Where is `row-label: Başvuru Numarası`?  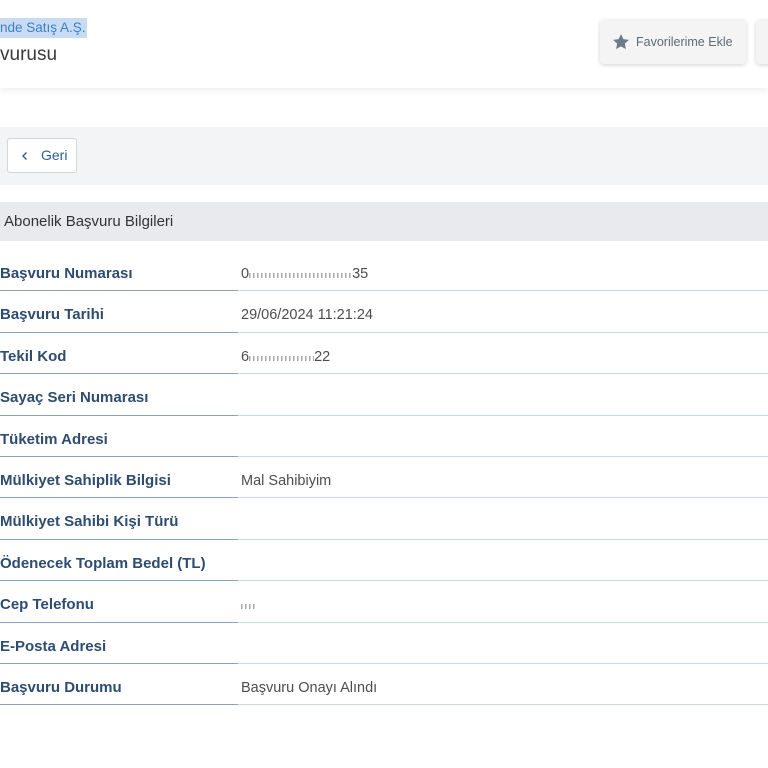
row-label: Başvuru Numarası is located at coordinates (119, 271).